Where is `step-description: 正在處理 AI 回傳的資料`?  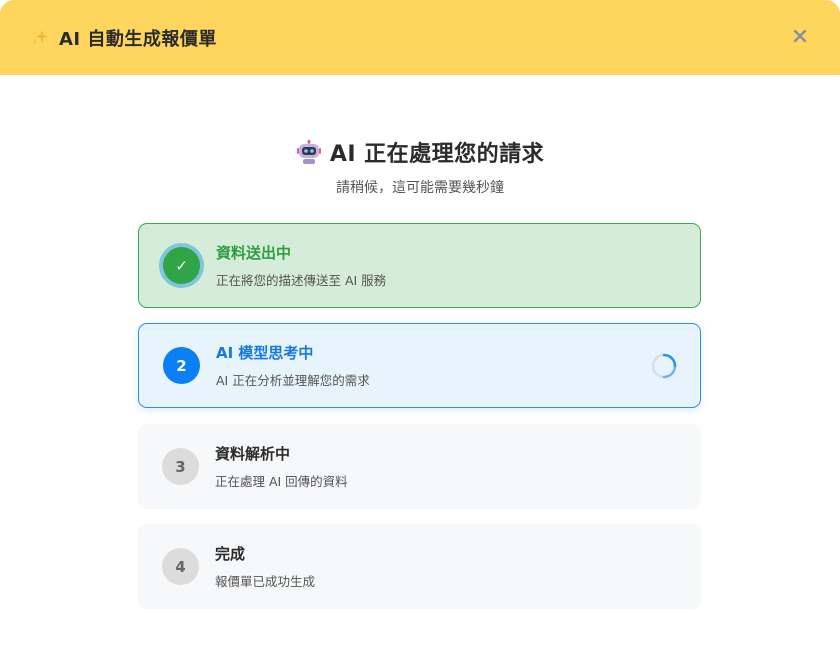
step-description: 正在處理 AI 回傳的資料 is located at coordinates (281, 481).